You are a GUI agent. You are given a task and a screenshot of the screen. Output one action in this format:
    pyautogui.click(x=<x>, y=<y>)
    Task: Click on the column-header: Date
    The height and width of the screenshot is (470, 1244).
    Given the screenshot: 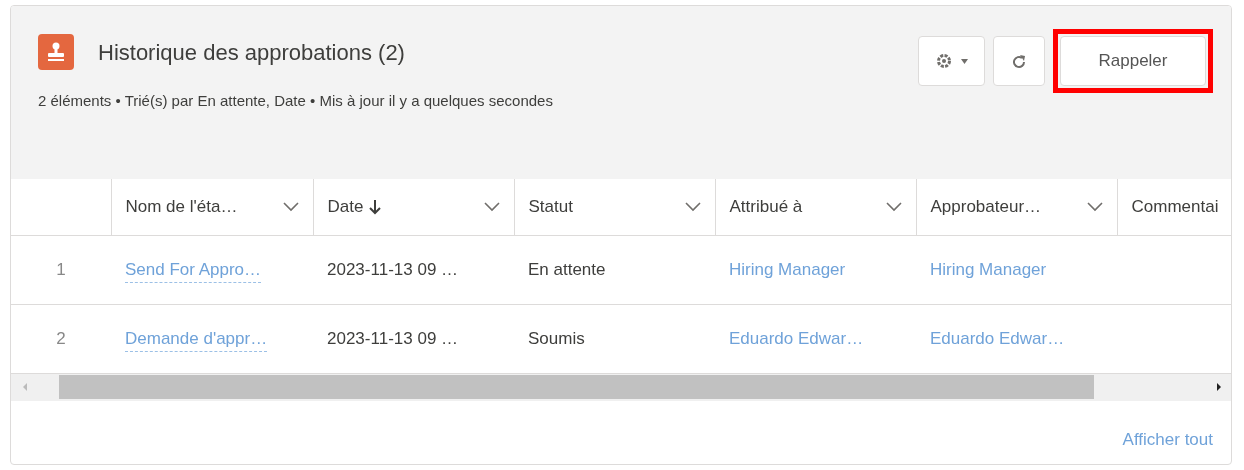 What is the action you would take?
    pyautogui.click(x=345, y=207)
    